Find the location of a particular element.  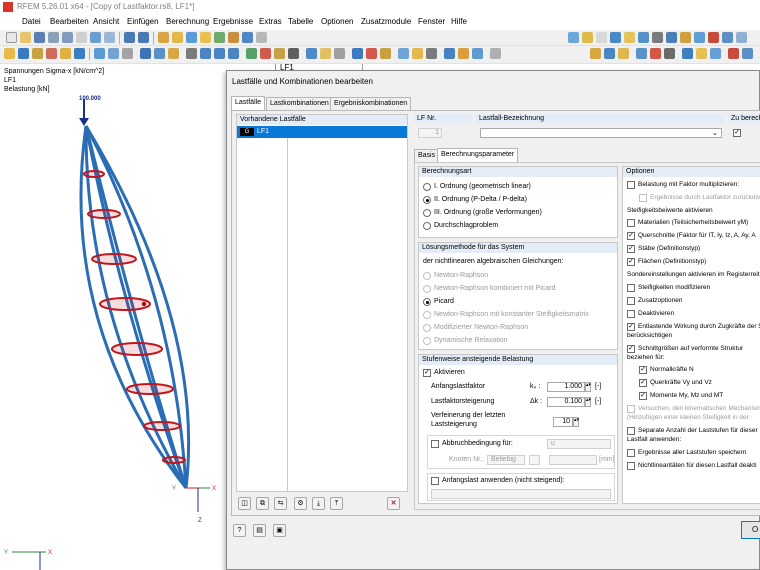

radio-picard is located at coordinates (427, 302).